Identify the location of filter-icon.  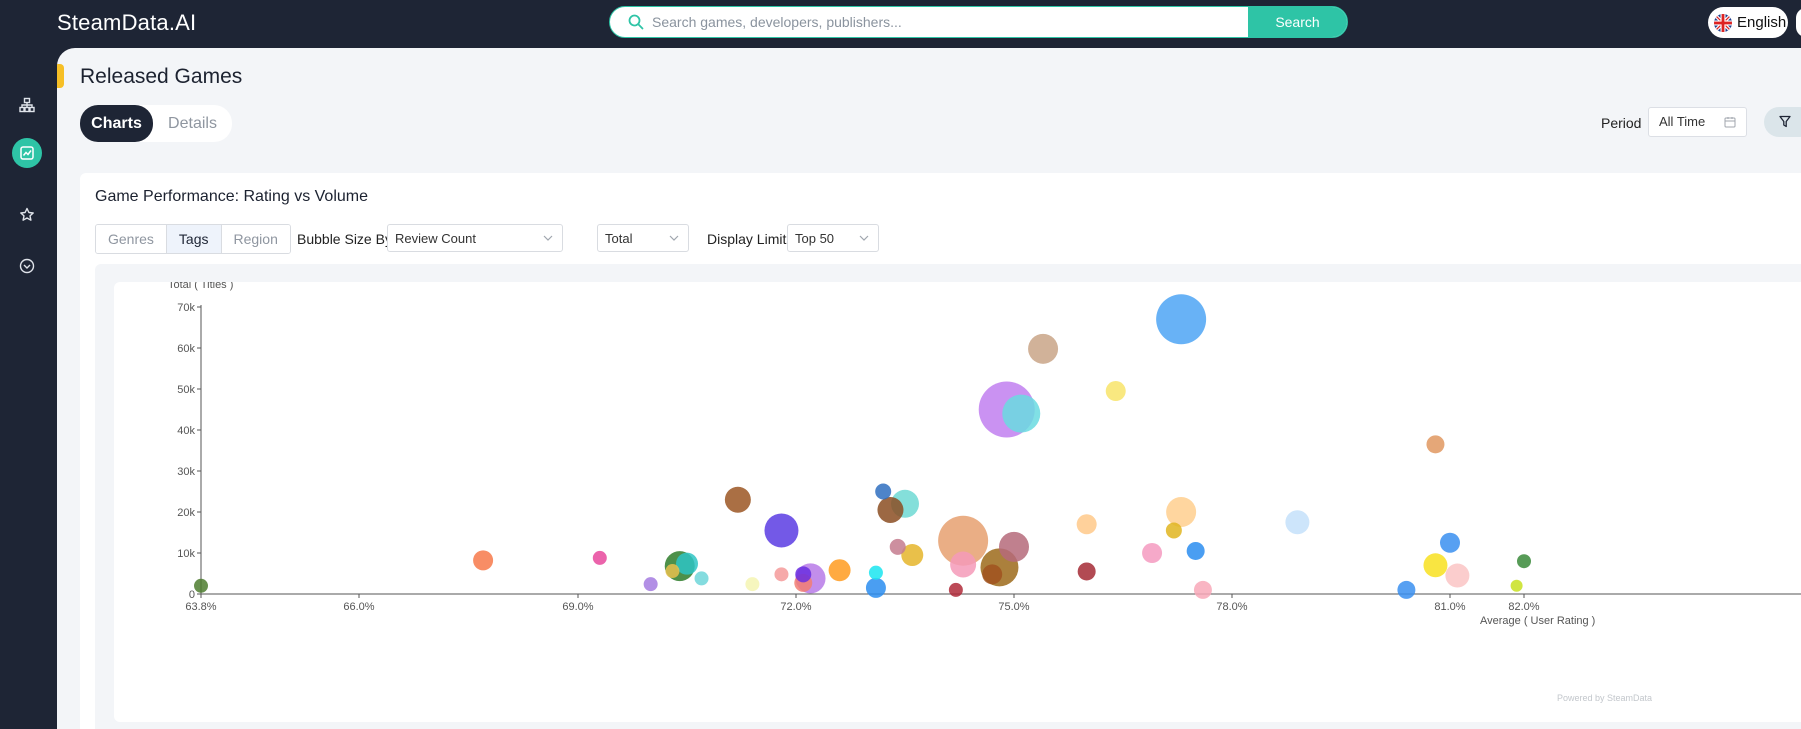
(1785, 121).